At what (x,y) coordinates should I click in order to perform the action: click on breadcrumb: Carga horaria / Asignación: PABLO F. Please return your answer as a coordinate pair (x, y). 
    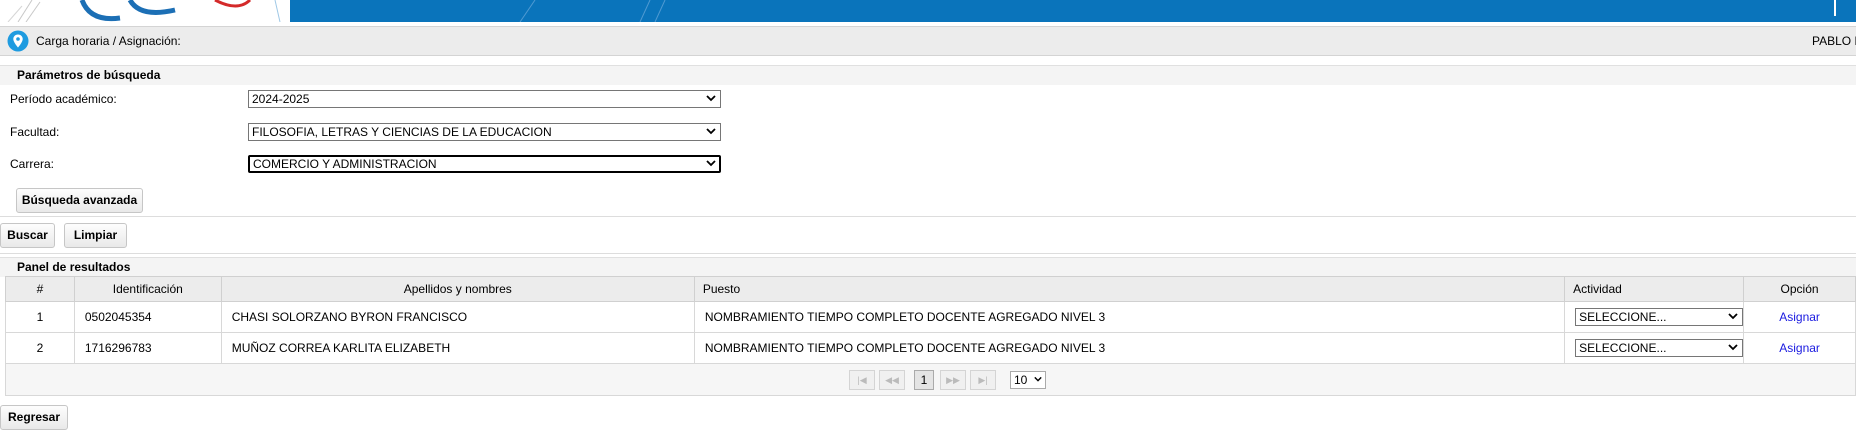
    Looking at the image, I should click on (928, 41).